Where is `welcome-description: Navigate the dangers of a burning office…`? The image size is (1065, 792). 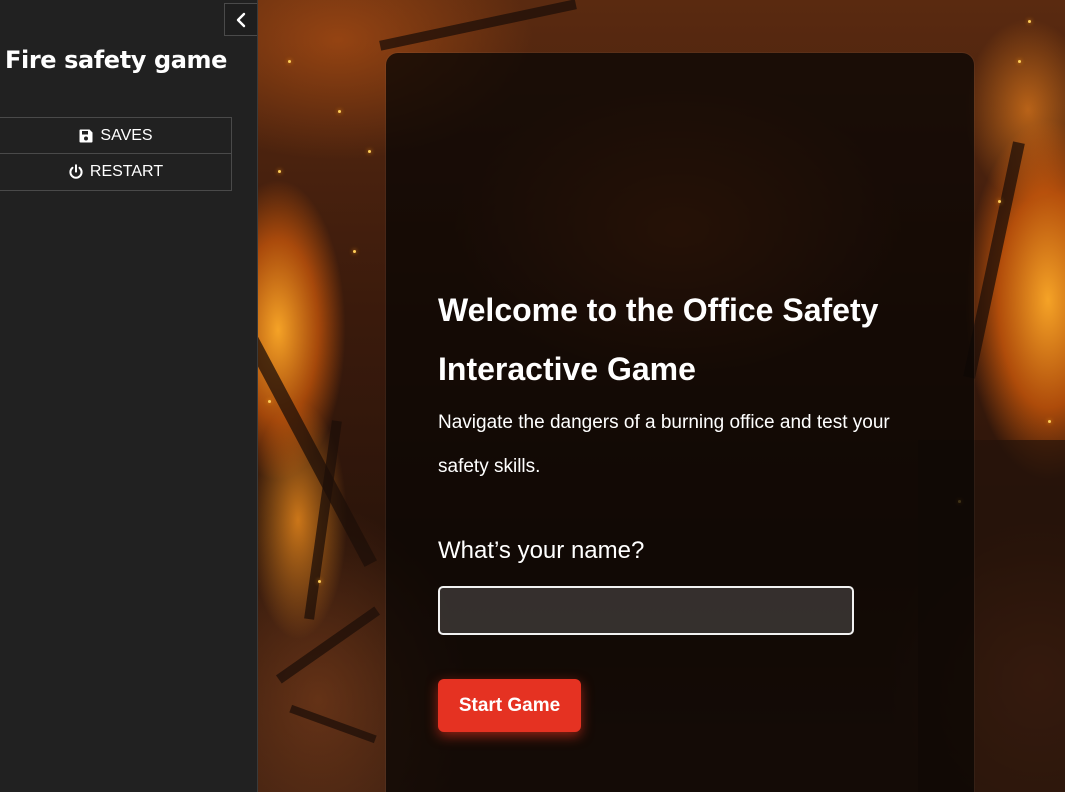 welcome-description: Navigate the dangers of a burning office… is located at coordinates (664, 444).